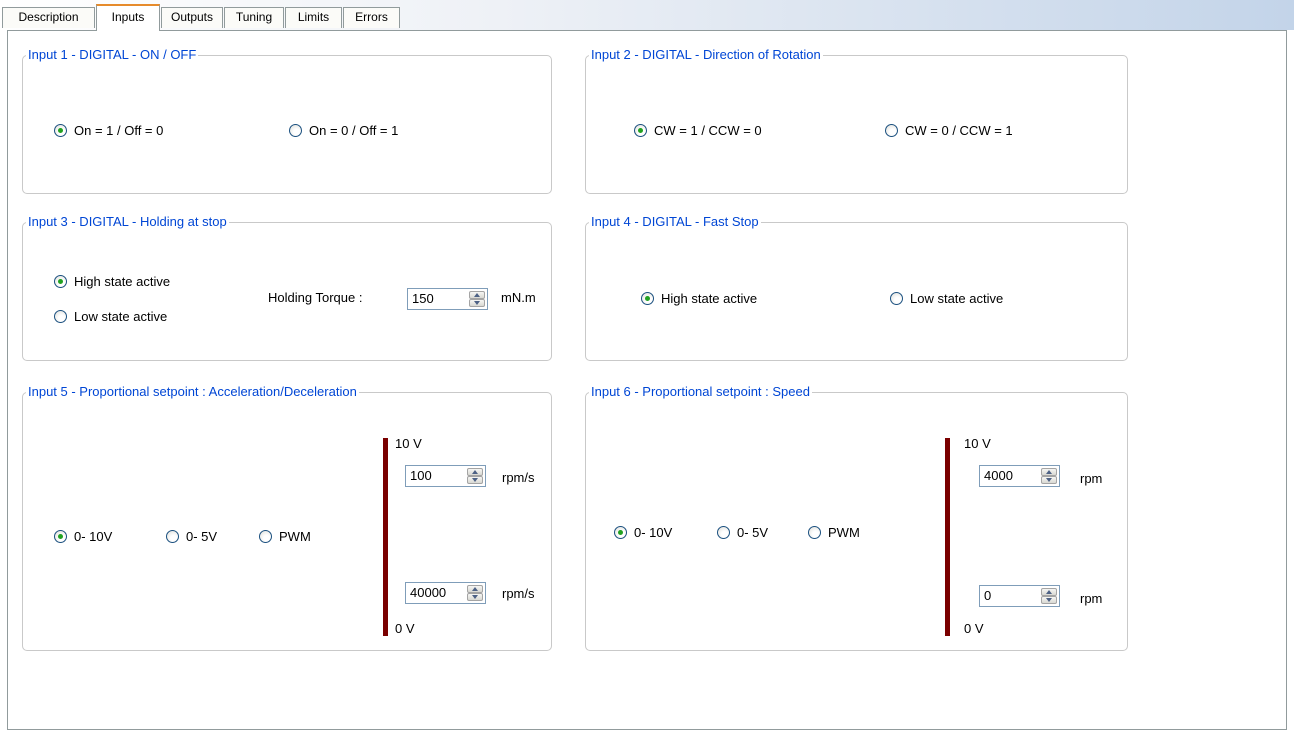  I want to click on input5-option-label: 0- 10V, so click(93, 536).